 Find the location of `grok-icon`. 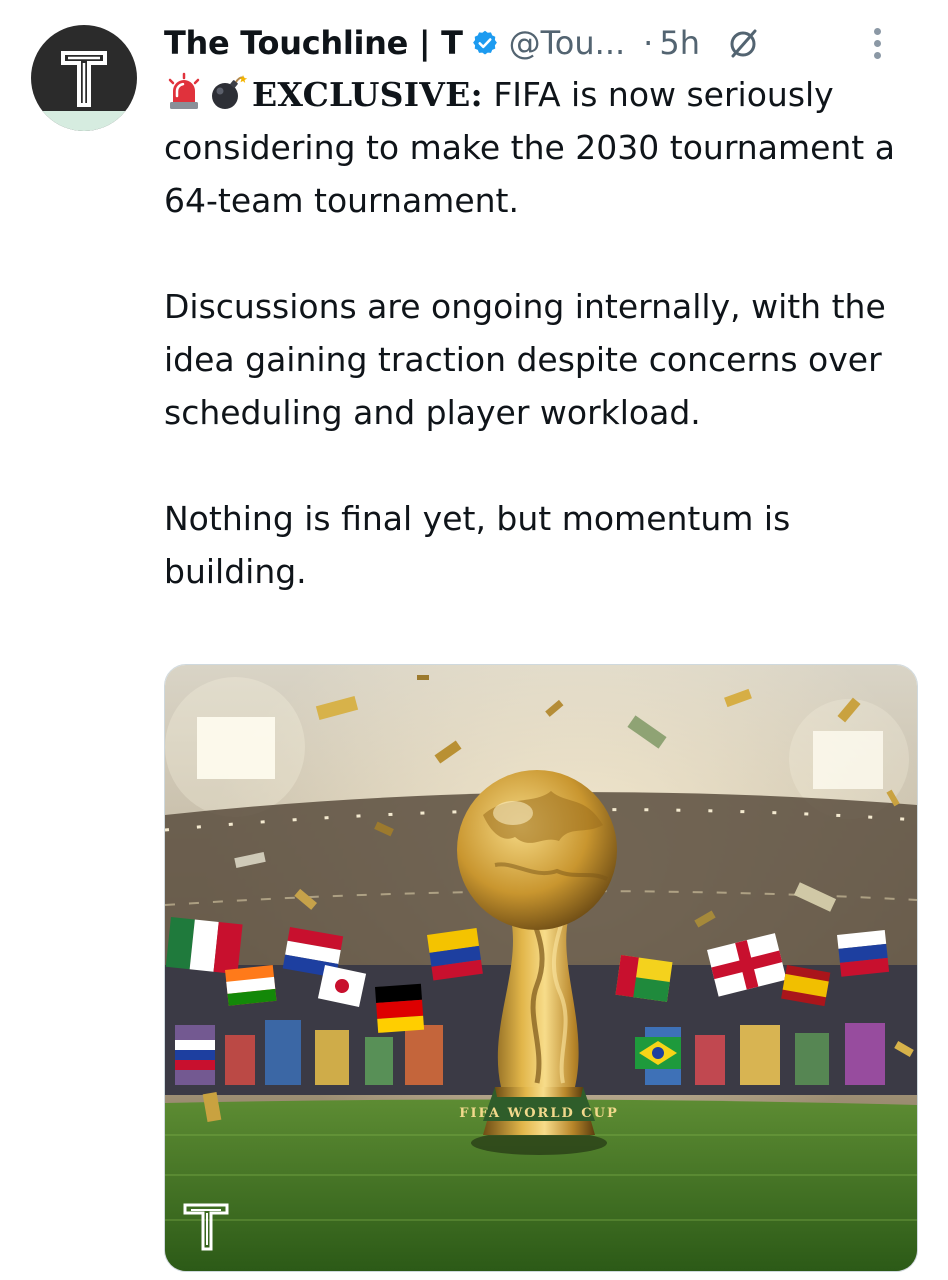

grok-icon is located at coordinates (743, 43).